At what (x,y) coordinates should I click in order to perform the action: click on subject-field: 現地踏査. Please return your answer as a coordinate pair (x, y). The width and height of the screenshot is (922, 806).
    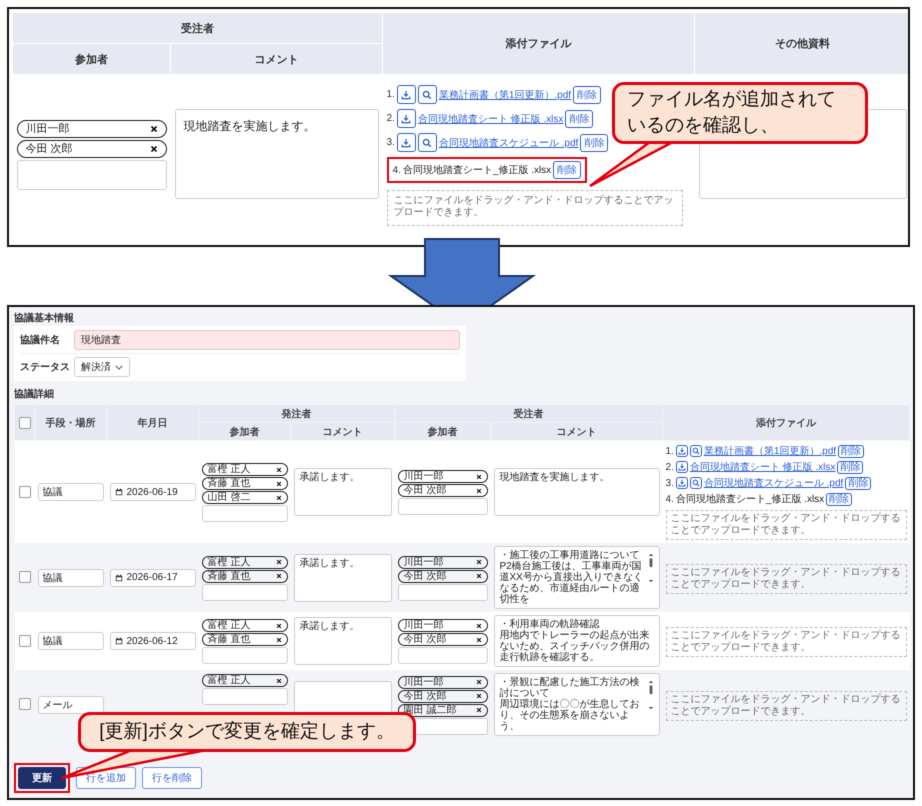
    Looking at the image, I should click on (267, 340).